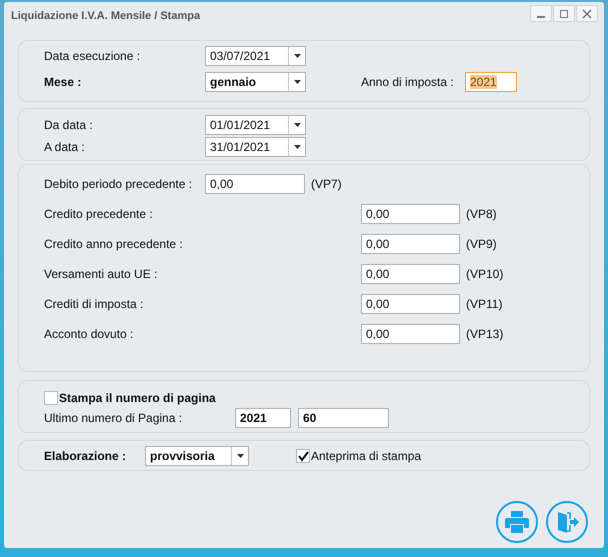  I want to click on field-label: Ultimo numero di Pagina :, so click(114, 418).